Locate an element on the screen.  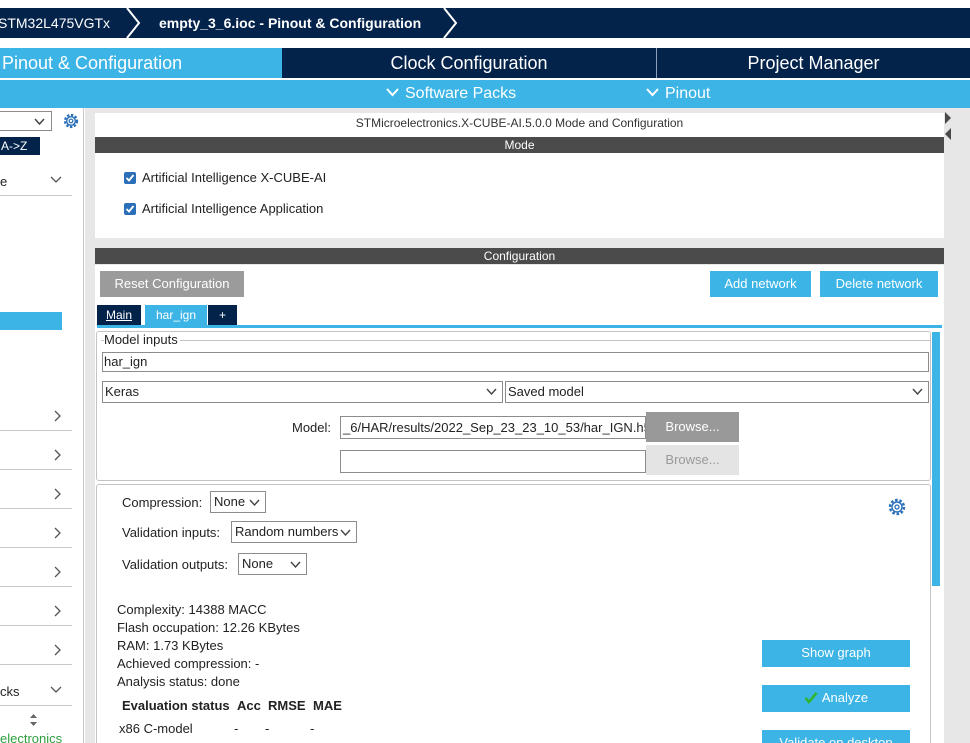
checkbox-ai-application: Artificial Intelligence Application is located at coordinates (223, 208).